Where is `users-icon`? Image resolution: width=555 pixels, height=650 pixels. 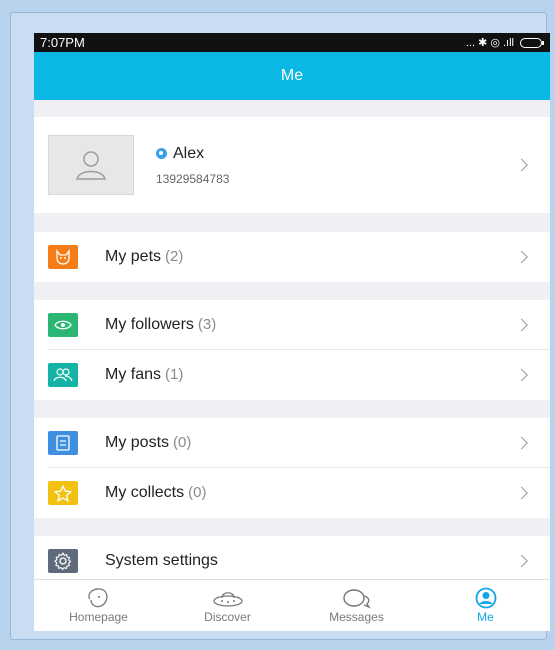 users-icon is located at coordinates (63, 375).